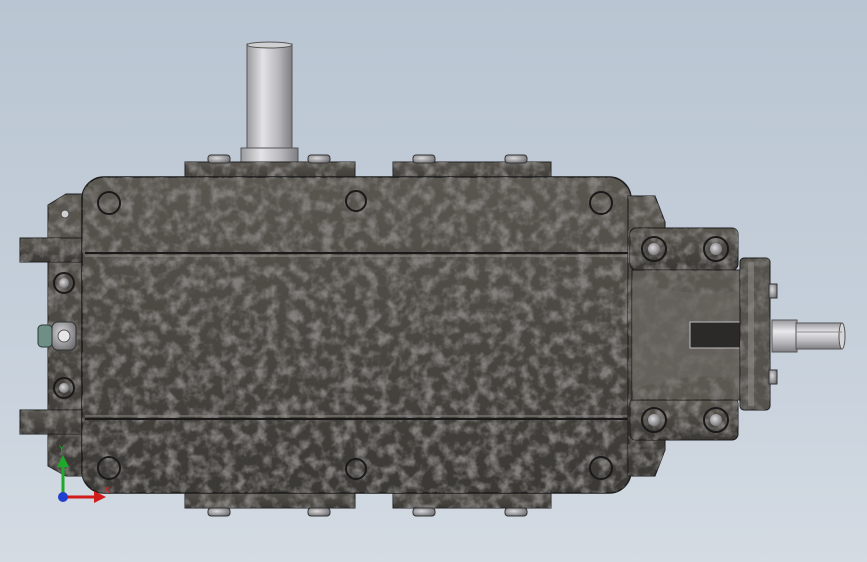  I want to click on vertical-shaft, so click(269, 103).